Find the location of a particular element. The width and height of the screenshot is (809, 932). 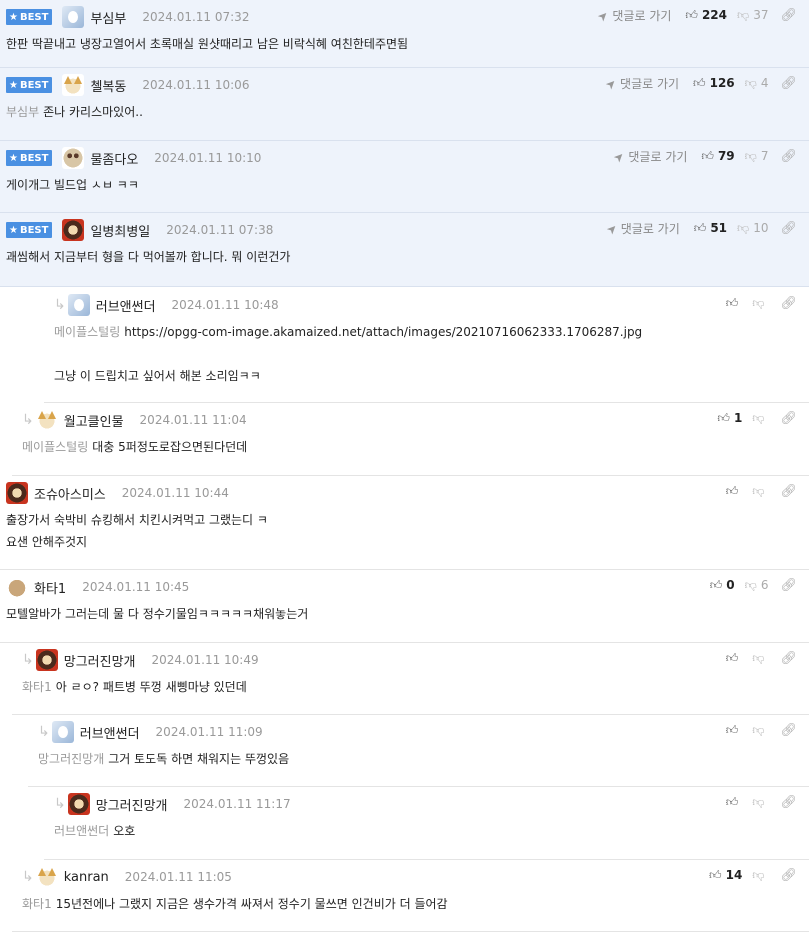

goto-label: 댓글로 가기 is located at coordinates (642, 15).